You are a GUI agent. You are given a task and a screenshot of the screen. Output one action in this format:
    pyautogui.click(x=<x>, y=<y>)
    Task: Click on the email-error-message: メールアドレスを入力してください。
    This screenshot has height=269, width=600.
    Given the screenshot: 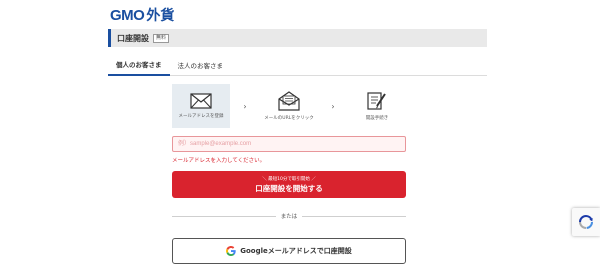 What is the action you would take?
    pyautogui.click(x=219, y=161)
    